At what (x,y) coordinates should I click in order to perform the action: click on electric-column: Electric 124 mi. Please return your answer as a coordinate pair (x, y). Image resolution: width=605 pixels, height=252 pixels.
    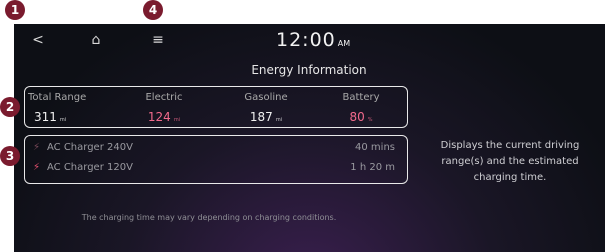
    Looking at the image, I should click on (164, 108).